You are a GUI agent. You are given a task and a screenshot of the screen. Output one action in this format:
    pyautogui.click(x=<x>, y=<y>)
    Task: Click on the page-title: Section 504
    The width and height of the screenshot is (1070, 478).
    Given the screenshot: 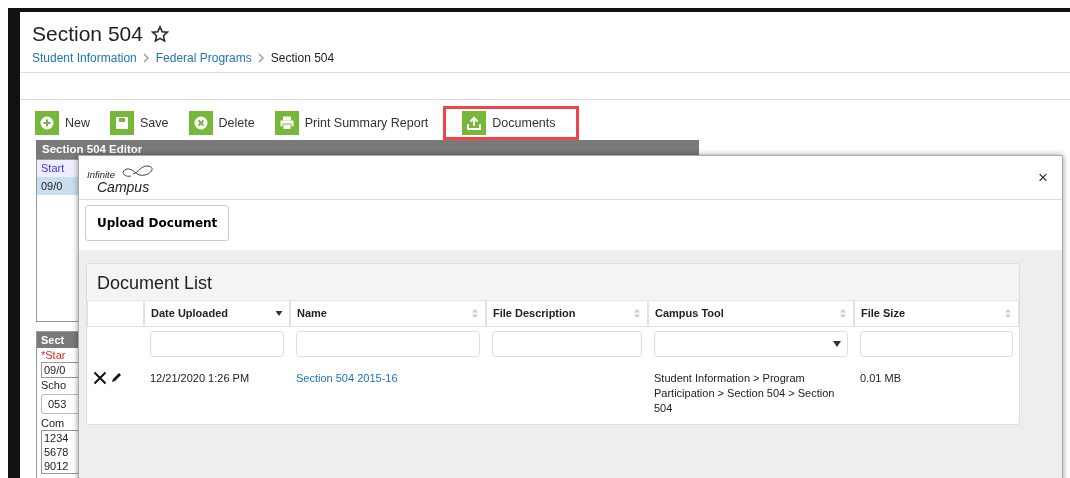 What is the action you would take?
    pyautogui.click(x=87, y=34)
    